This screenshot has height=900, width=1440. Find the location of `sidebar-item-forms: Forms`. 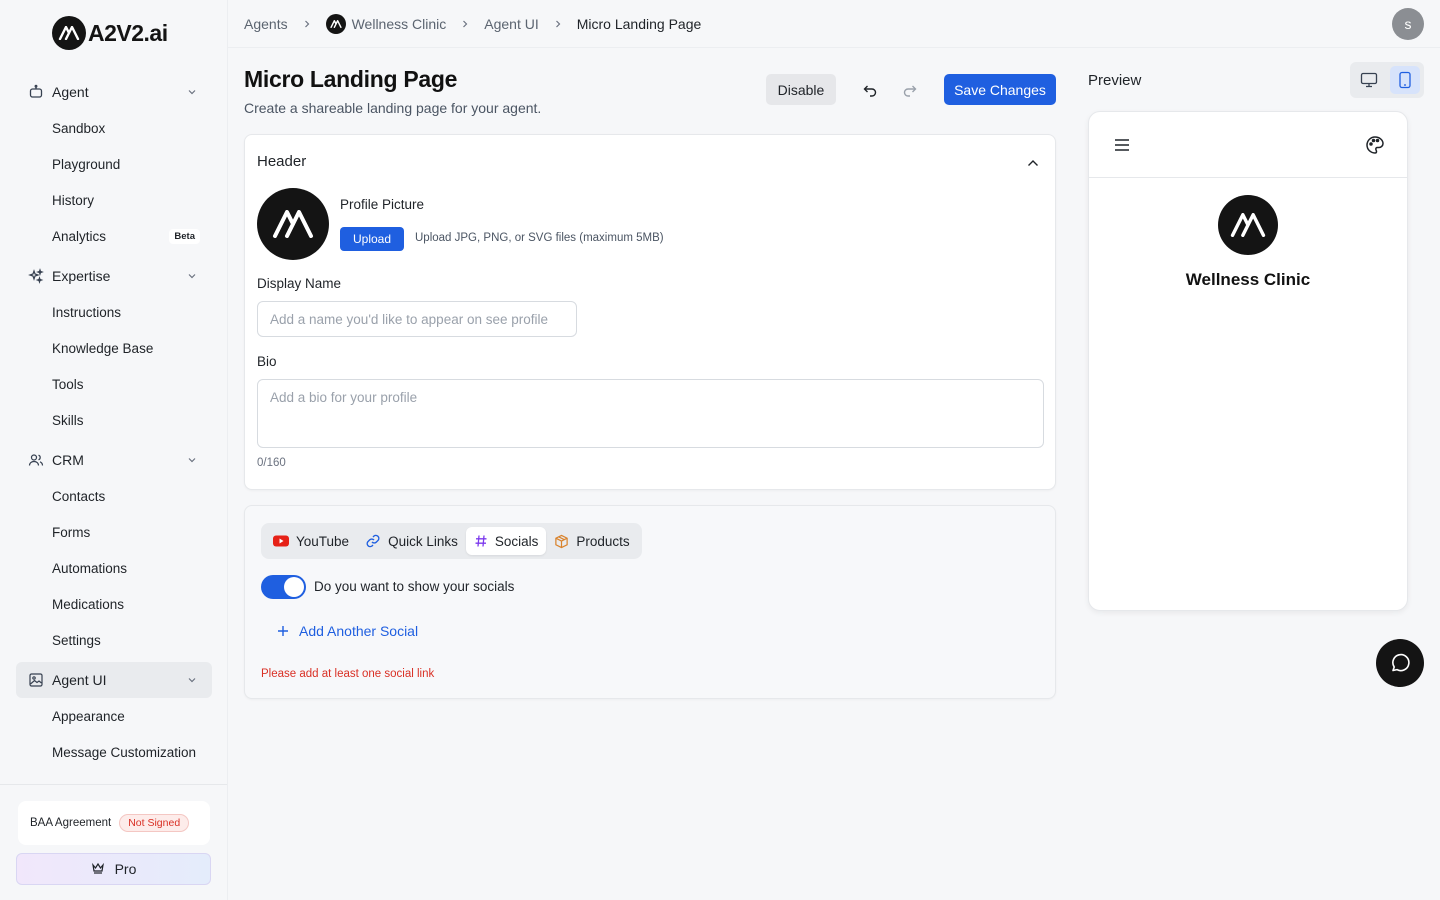

sidebar-item-forms: Forms is located at coordinates (114, 532).